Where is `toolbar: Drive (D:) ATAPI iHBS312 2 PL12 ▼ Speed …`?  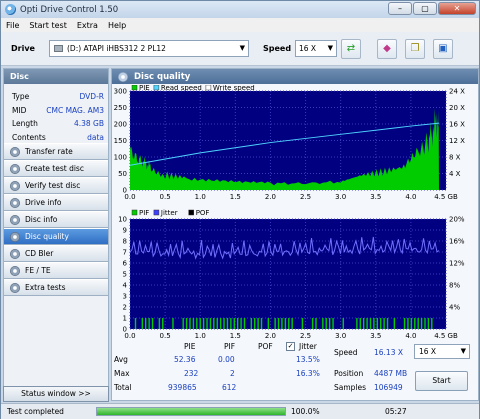 toolbar: Drive (D:) ATAPI iHBS312 2 PL12 ▼ Speed … is located at coordinates (240, 49).